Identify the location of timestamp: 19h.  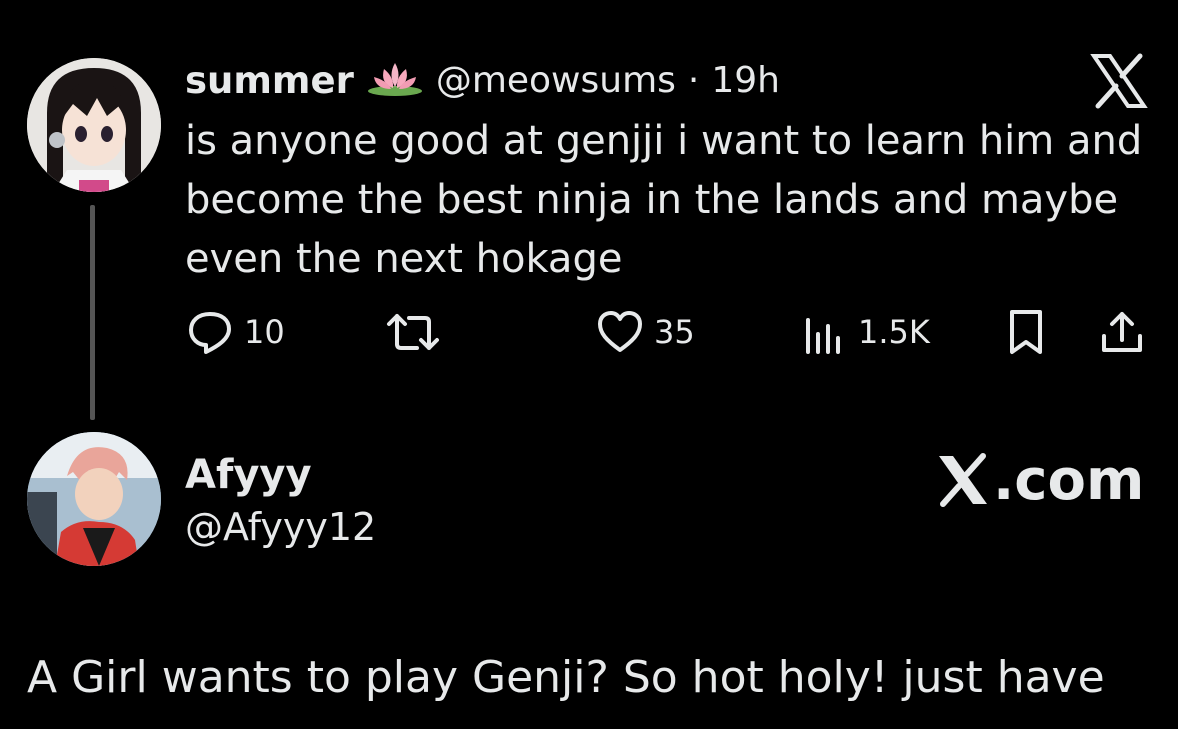
(745, 80).